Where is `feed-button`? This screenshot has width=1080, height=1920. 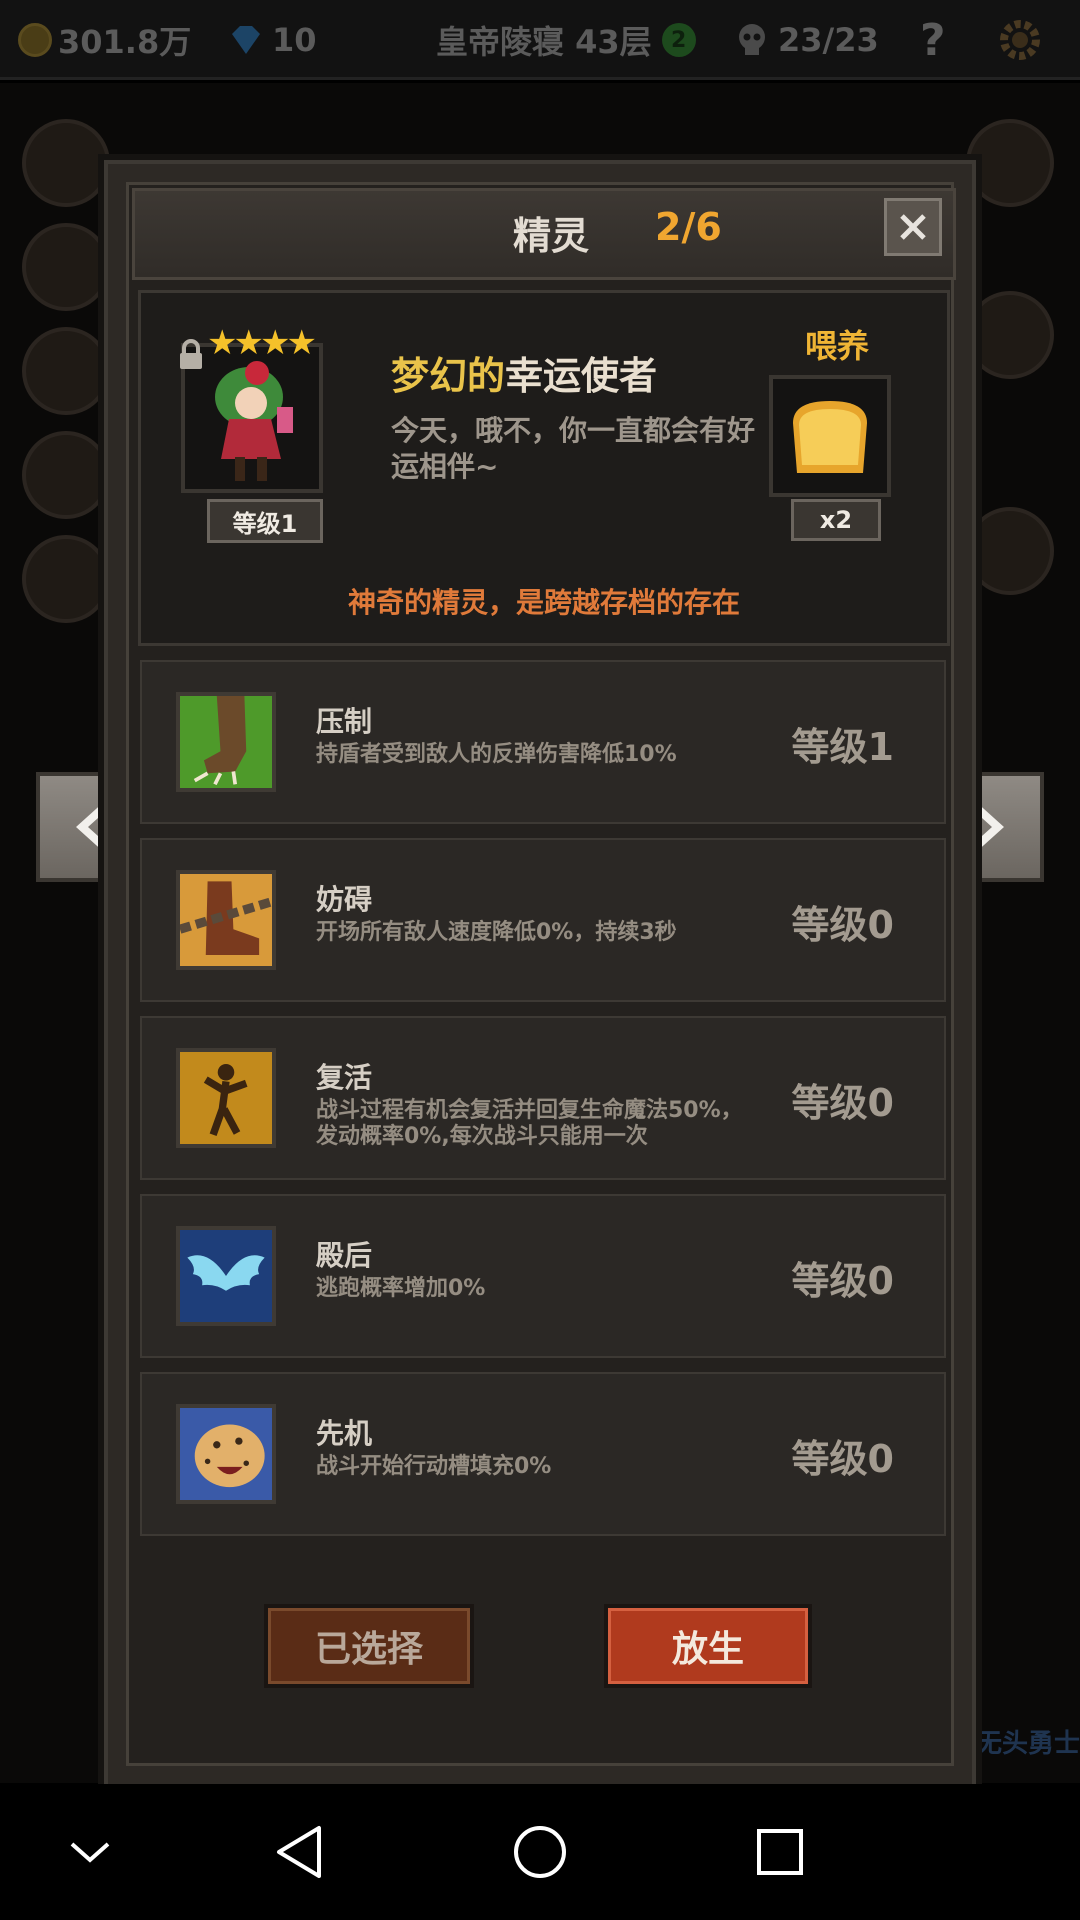
feed-button is located at coordinates (830, 436).